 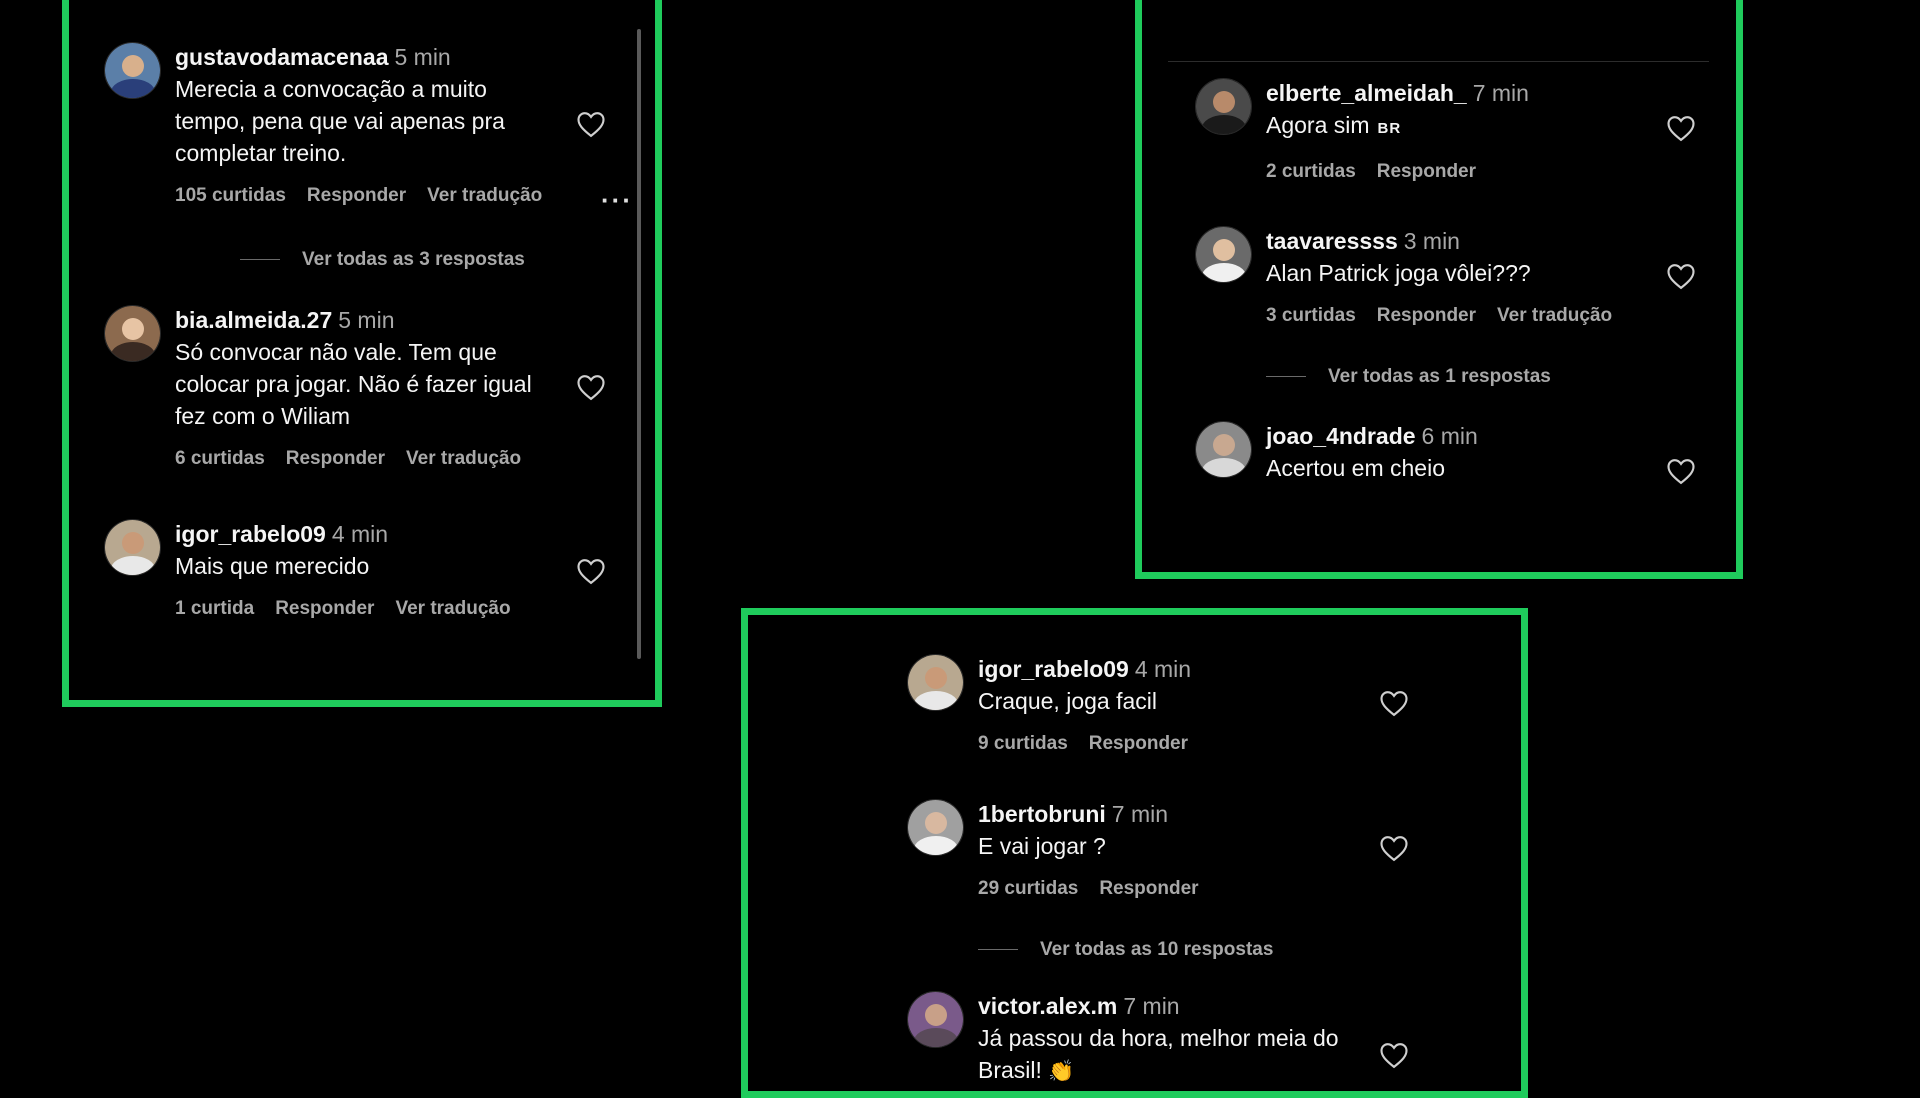 What do you see at coordinates (220, 458) in the screenshot?
I see `likes-count: 6 curtidas` at bounding box center [220, 458].